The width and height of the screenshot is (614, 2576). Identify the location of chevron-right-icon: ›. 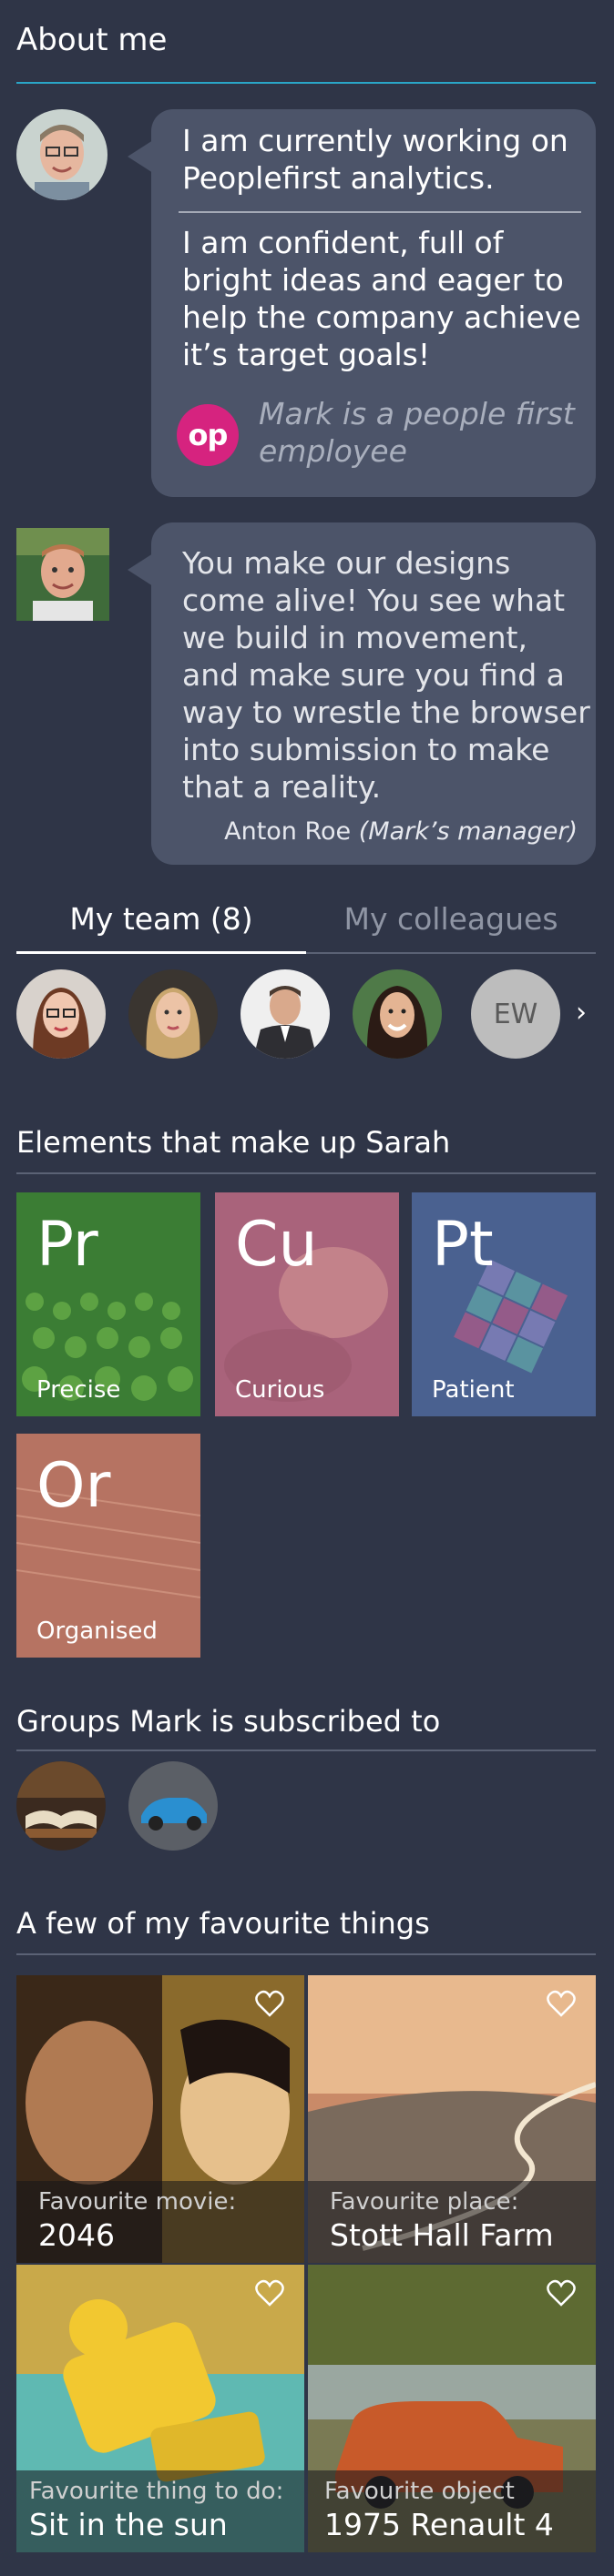
(581, 1013).